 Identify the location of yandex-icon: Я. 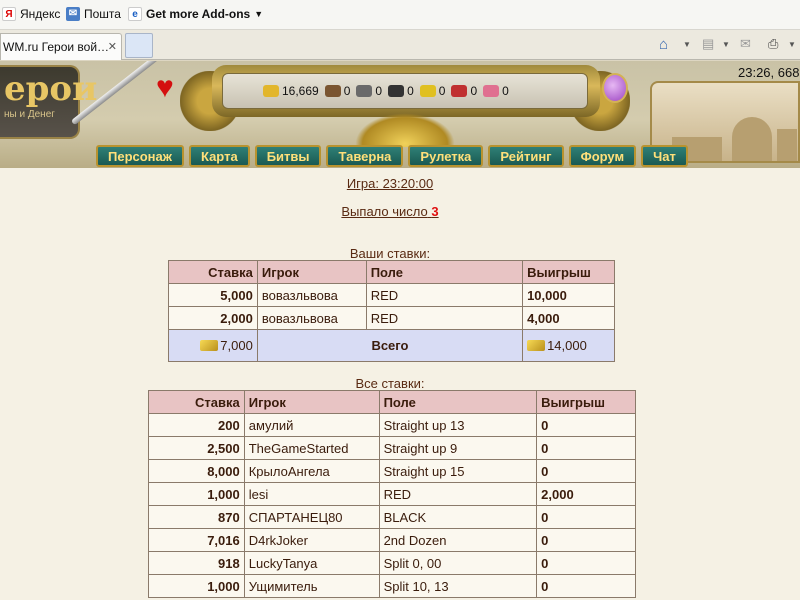
(9, 14).